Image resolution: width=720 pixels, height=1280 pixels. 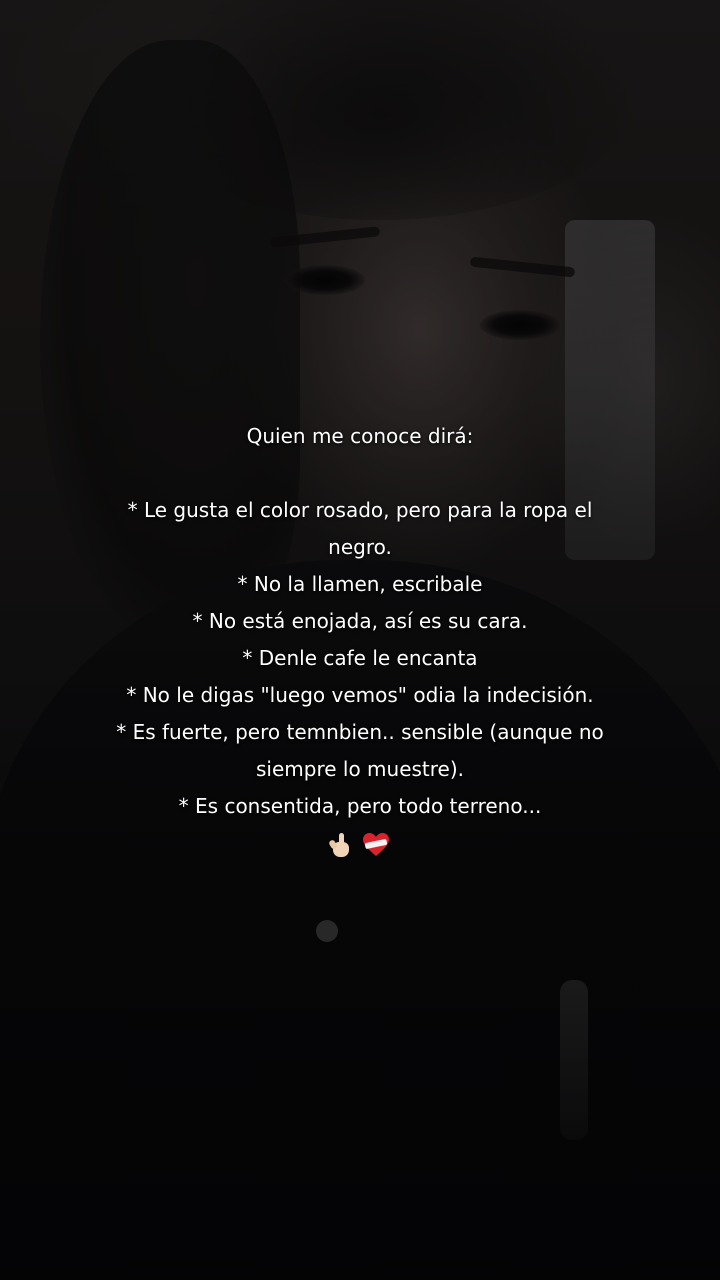 I want to click on caption-line: siempre lo muestre)., so click(x=360, y=769).